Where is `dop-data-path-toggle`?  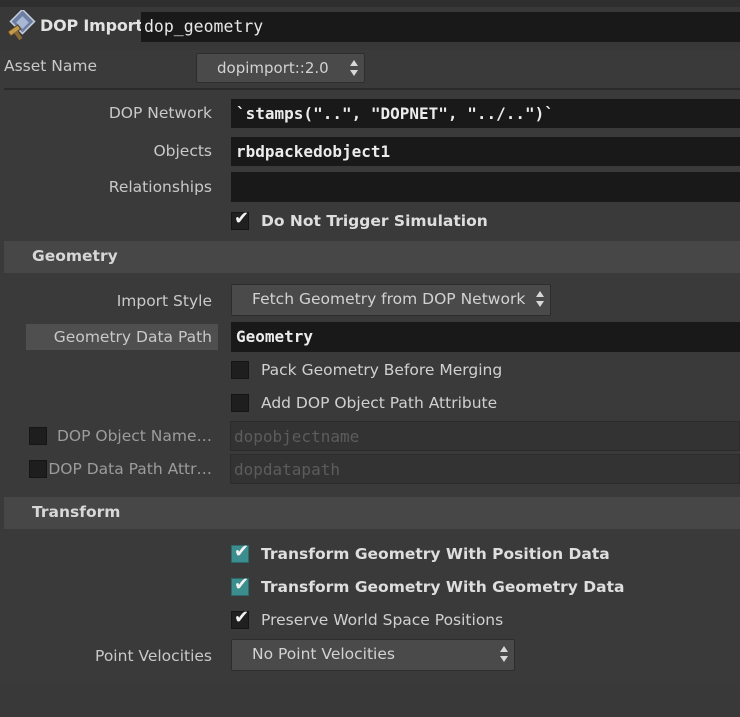
dop-data-path-toggle is located at coordinates (38, 469).